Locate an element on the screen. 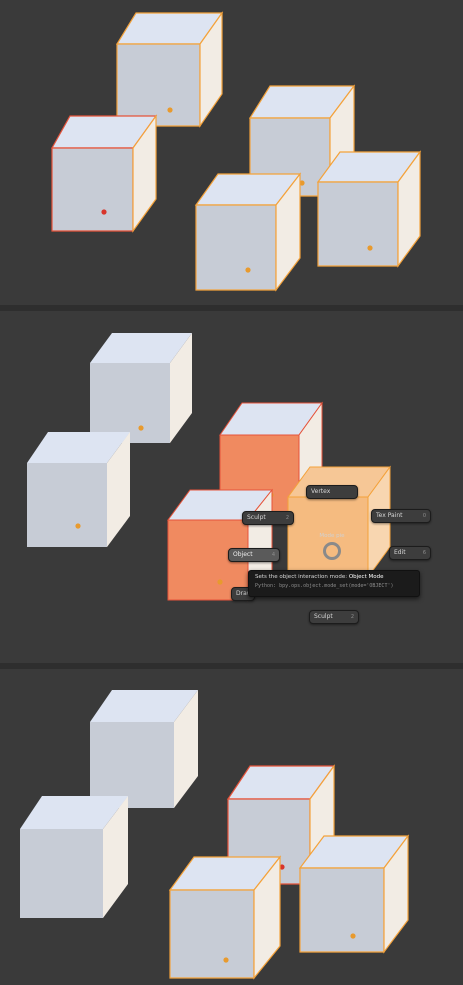  pie-item-key: 0 is located at coordinates (424, 516).